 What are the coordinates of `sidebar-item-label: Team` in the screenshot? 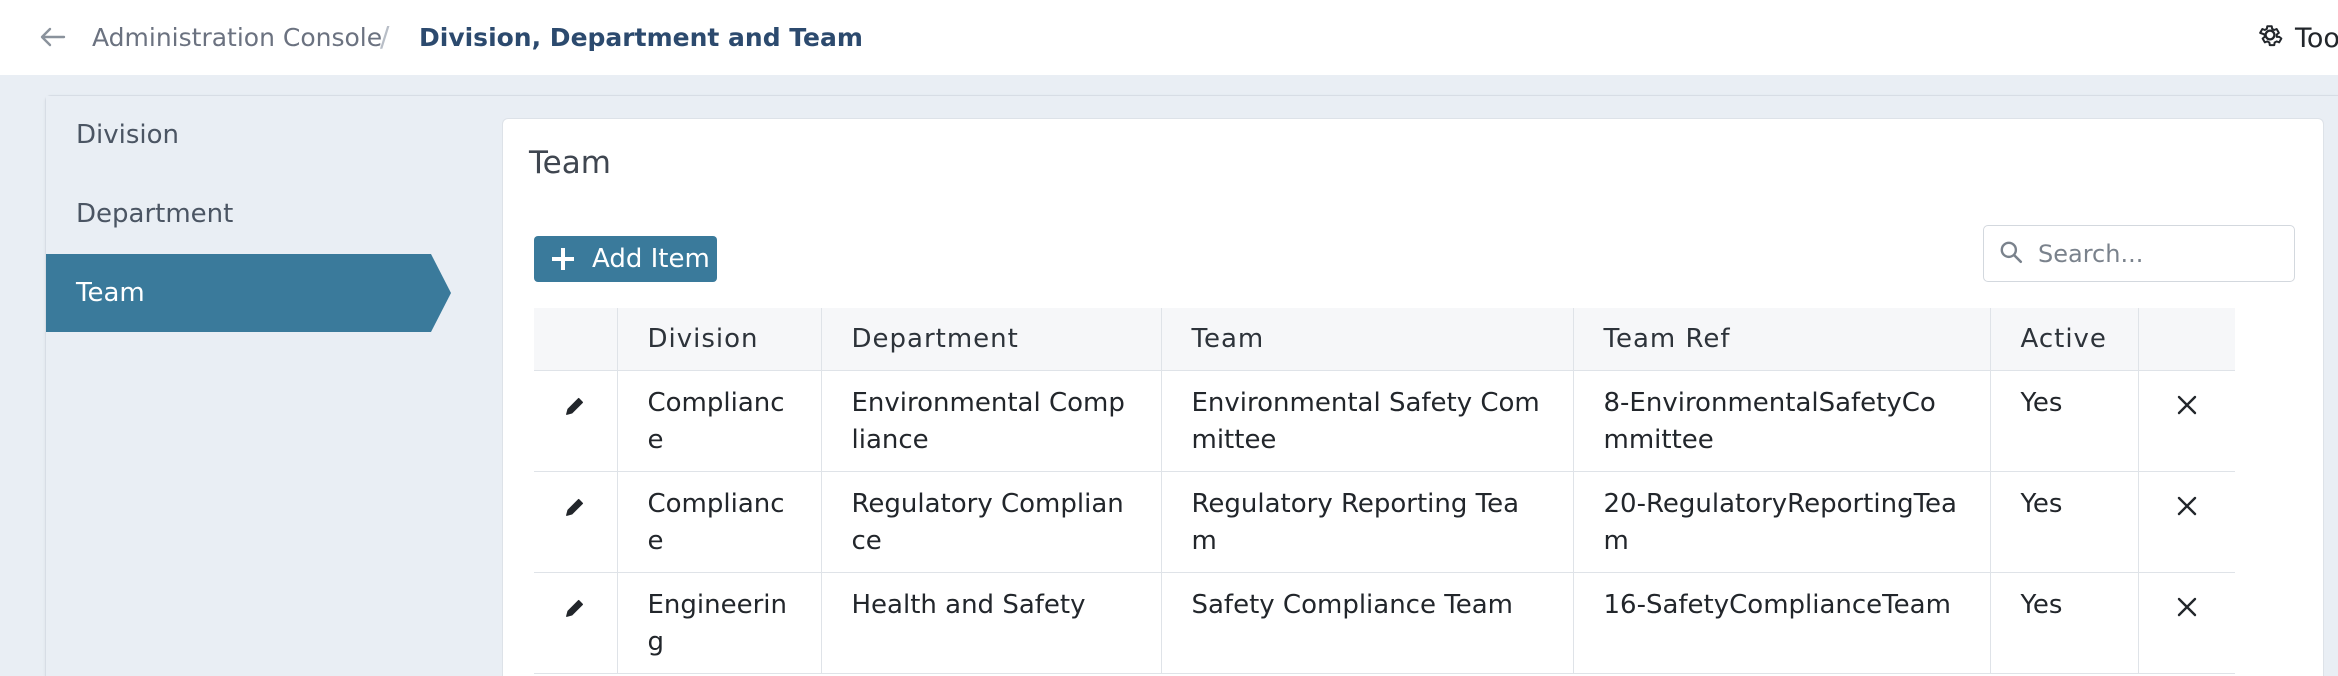 It's located at (110, 293).